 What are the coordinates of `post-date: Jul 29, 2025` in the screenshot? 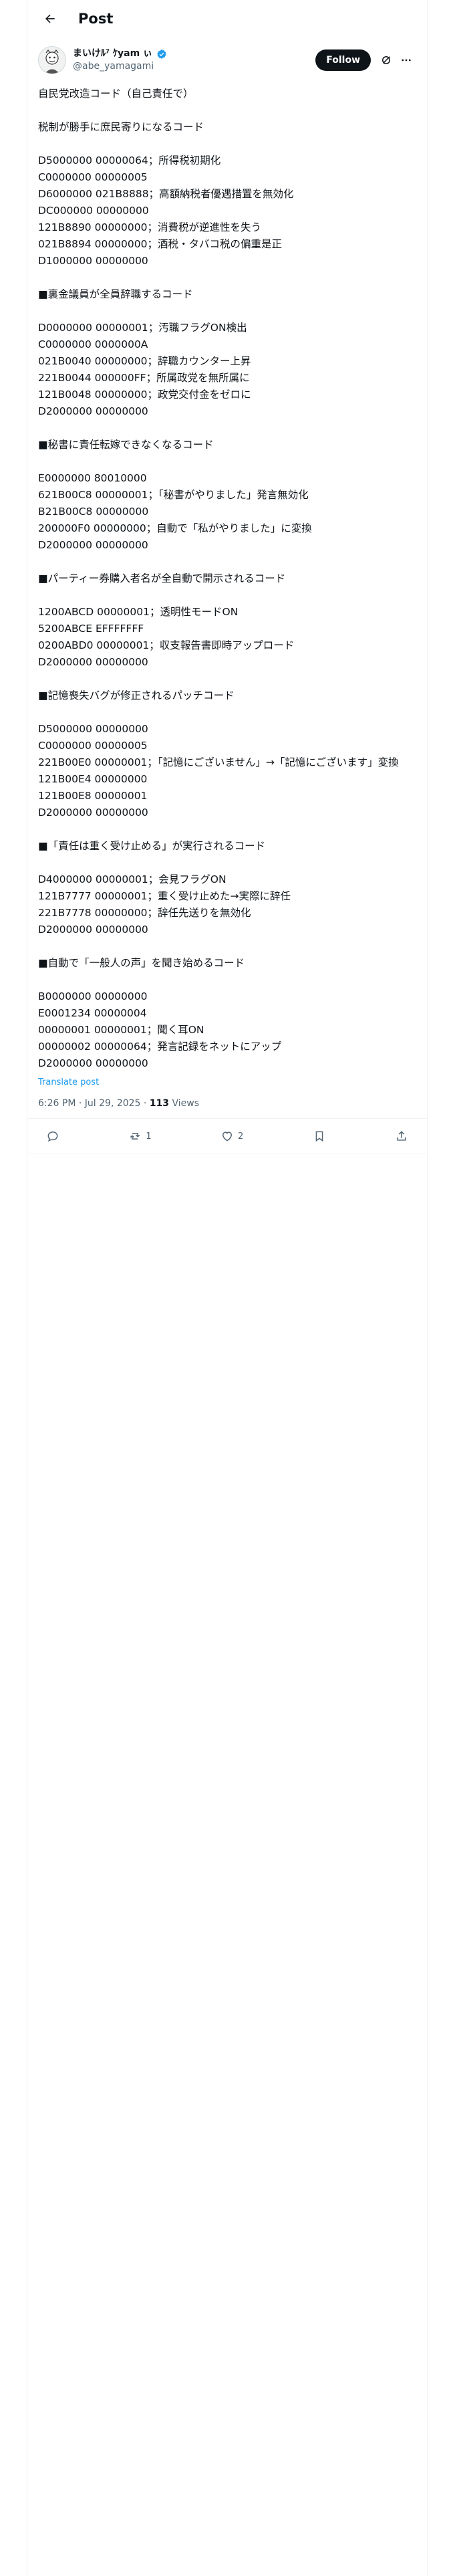 It's located at (113, 1103).